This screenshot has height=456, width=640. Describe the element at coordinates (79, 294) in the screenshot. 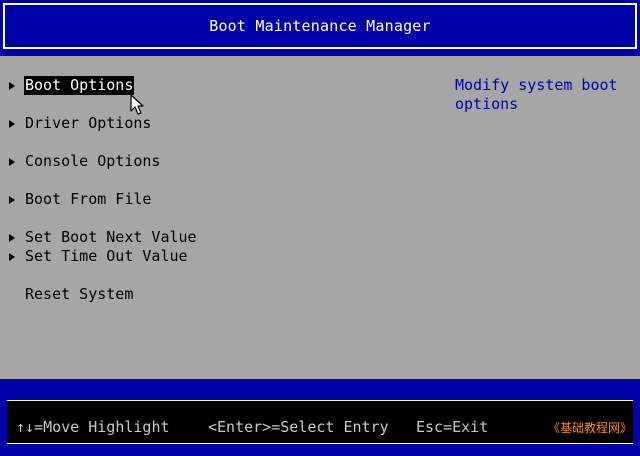

I see `menu-item-label: Reset System` at that location.